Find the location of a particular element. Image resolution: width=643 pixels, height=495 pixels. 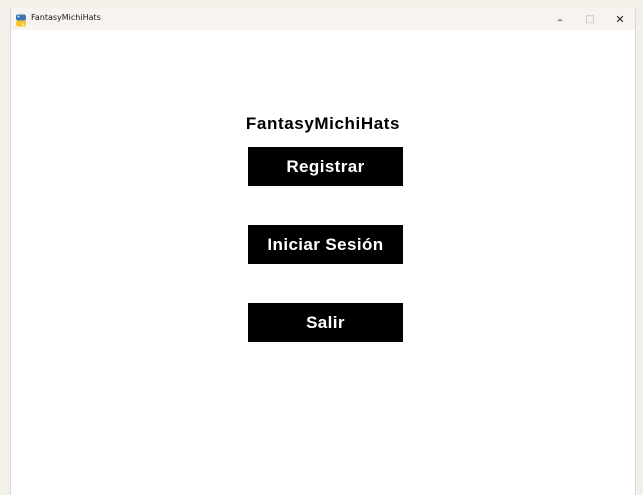

login-button-label: Iniciar Sesión is located at coordinates (325, 244).